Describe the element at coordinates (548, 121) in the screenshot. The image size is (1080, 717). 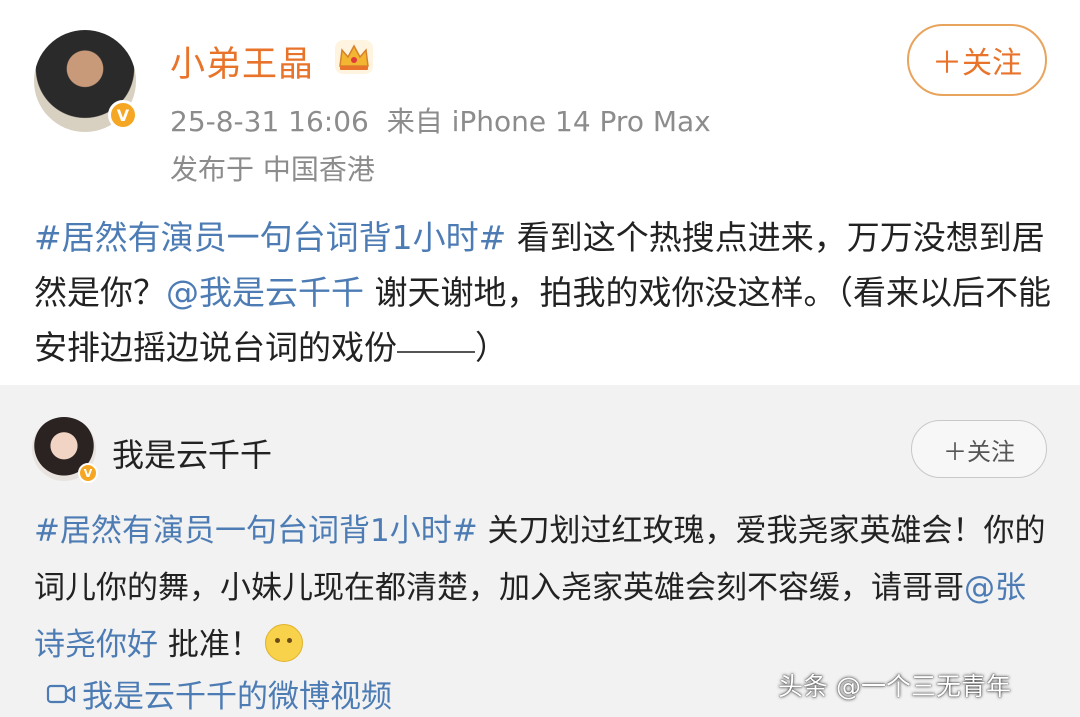
I see `post-source: 来自 iPhone 14 Pro Max` at that location.